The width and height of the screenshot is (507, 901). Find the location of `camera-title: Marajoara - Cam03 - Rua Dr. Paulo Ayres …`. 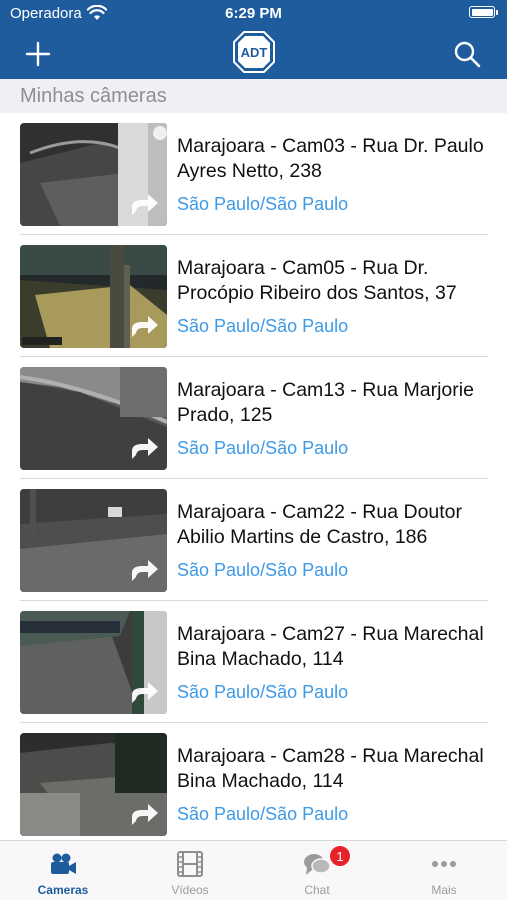

camera-title: Marajoara - Cam03 - Rua Dr. Paulo Ayres … is located at coordinates (330, 158).